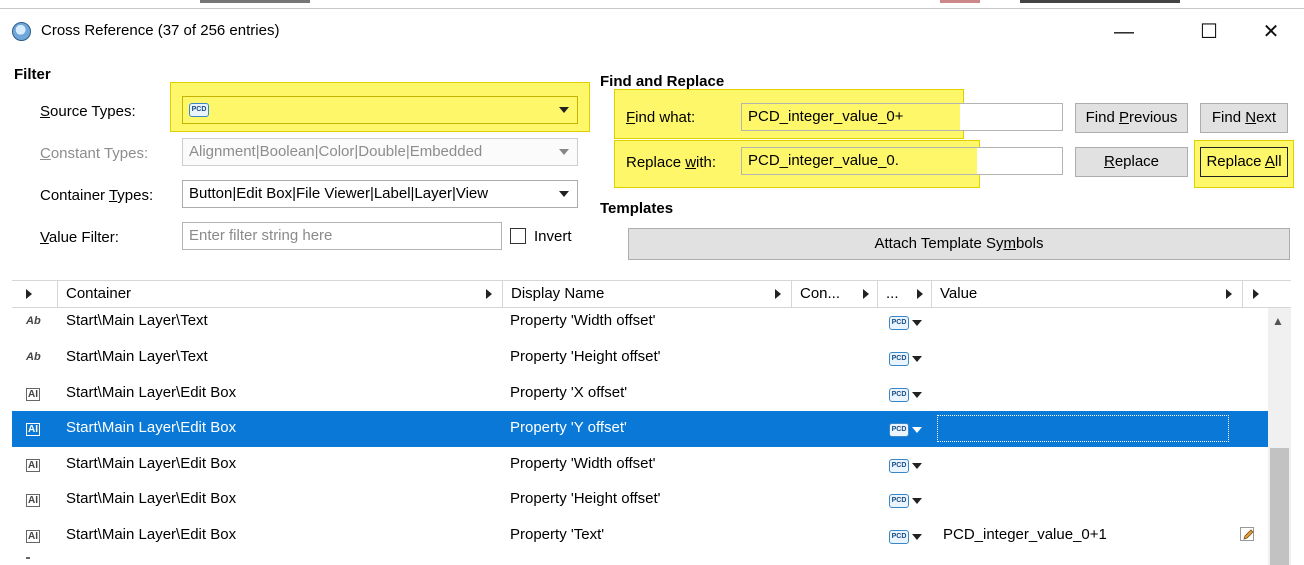  I want to click on column-label: Value, so click(959, 293).